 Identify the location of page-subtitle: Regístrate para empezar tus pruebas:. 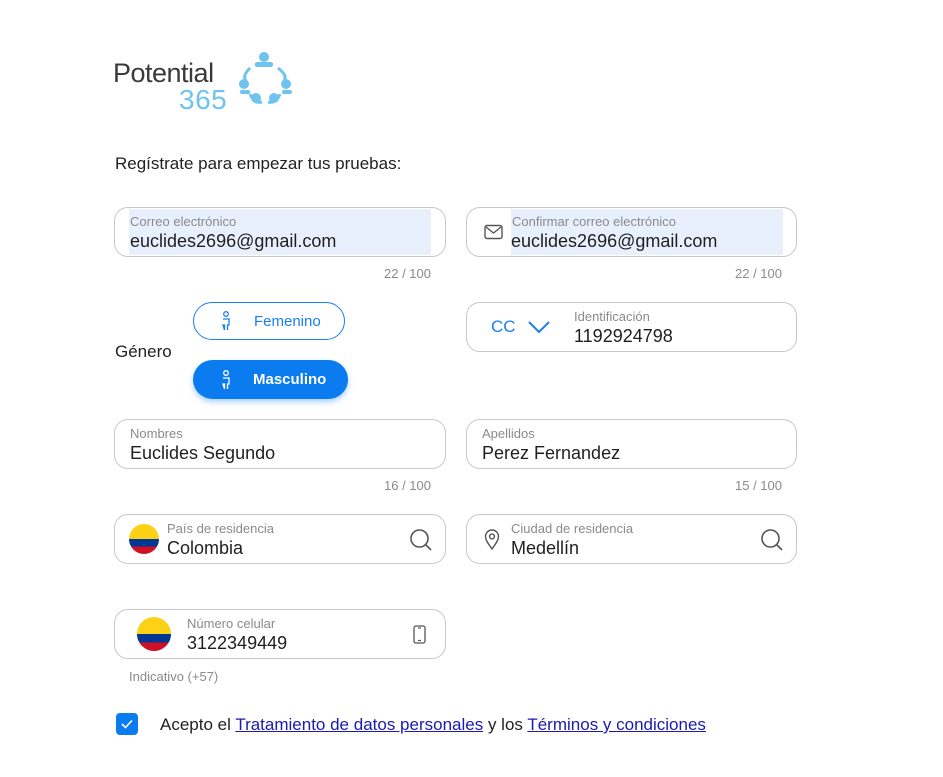
(258, 163).